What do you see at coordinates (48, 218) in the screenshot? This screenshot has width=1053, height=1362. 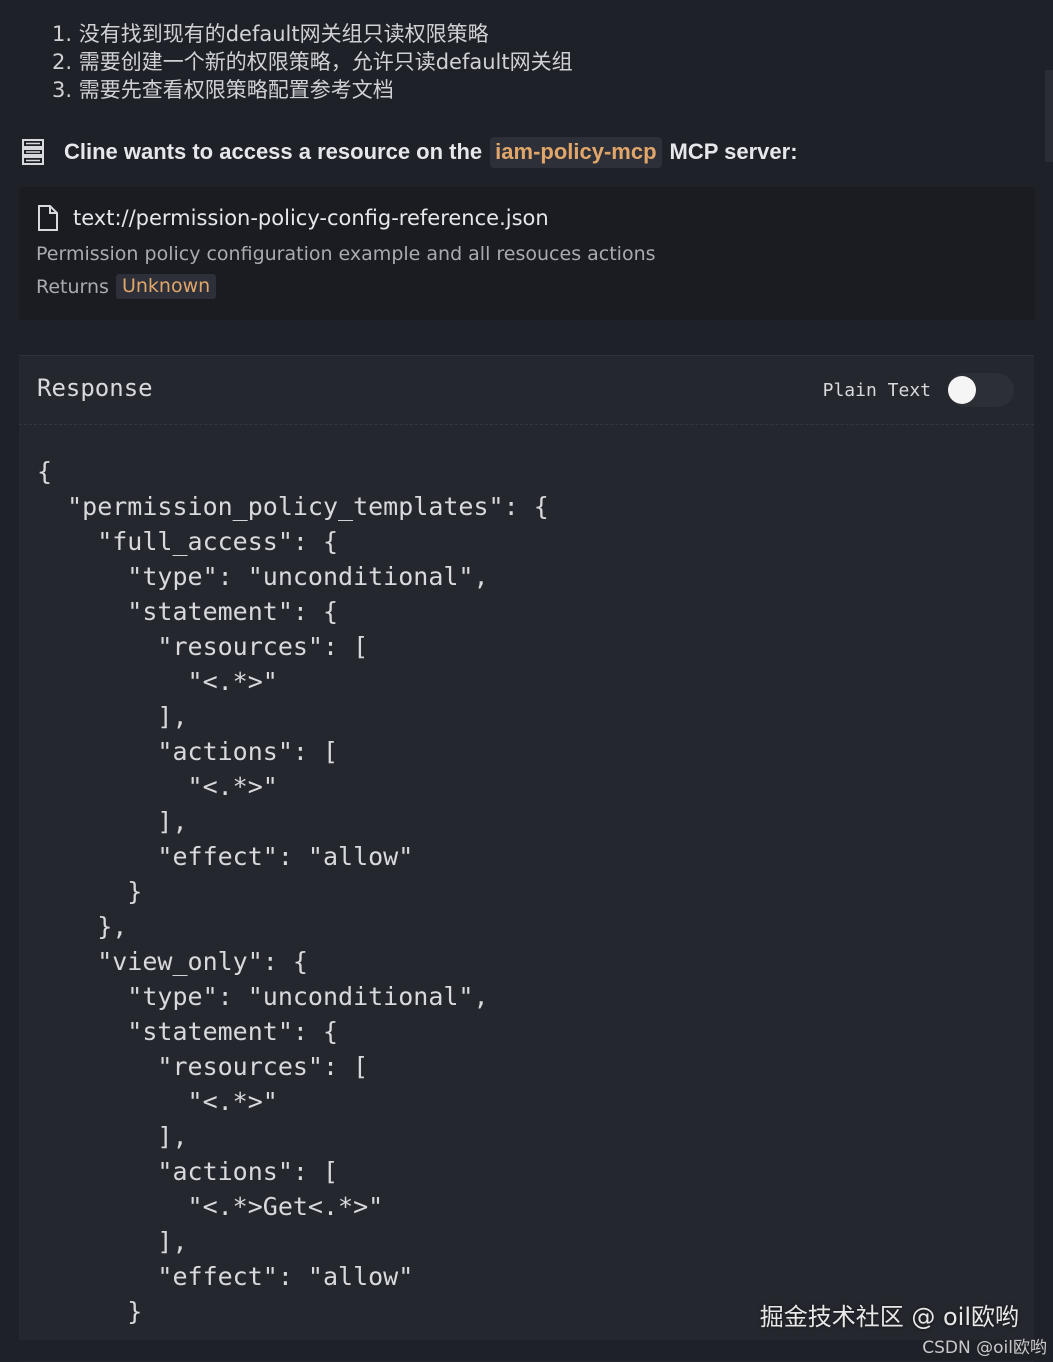 I see `file-icon` at bounding box center [48, 218].